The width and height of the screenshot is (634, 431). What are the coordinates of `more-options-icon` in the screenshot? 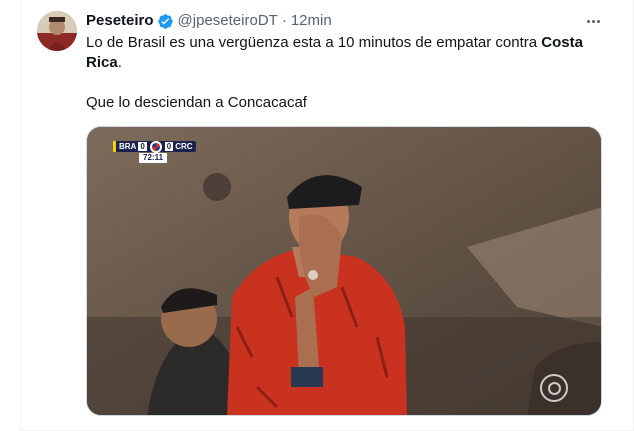 It's located at (593, 21).